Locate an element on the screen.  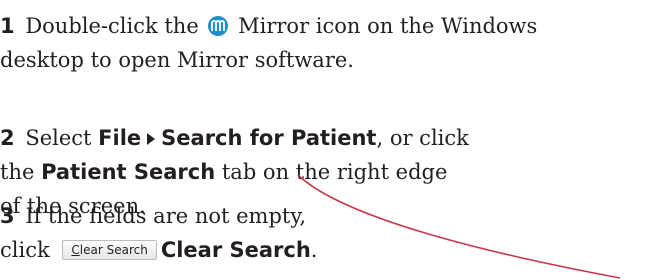
mirror-app-icon is located at coordinates (218, 26).